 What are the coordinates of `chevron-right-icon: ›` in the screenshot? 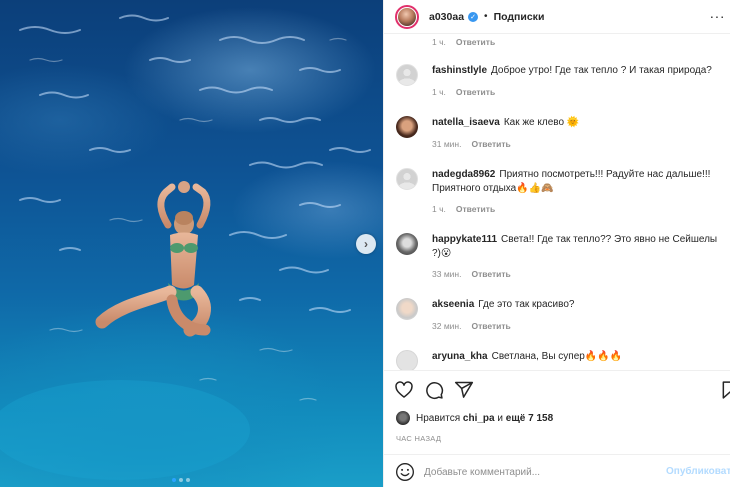 It's located at (366, 244).